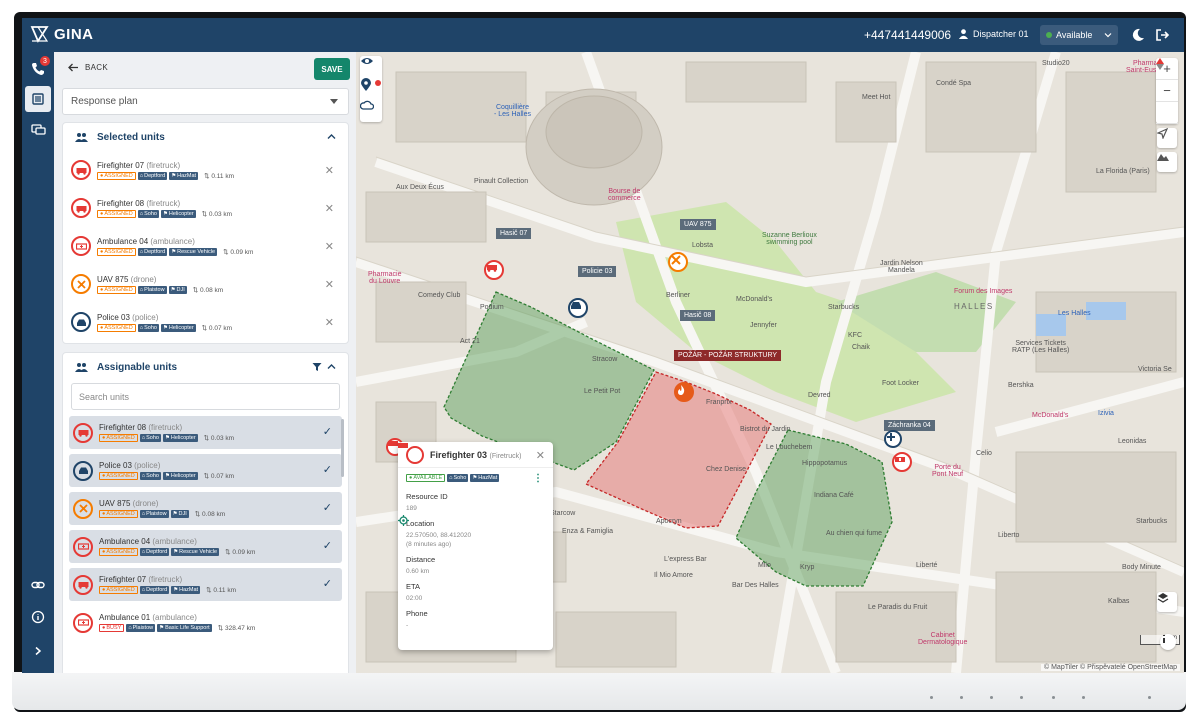 The height and width of the screenshot is (718, 1200). Describe the element at coordinates (224, 590) in the screenshot. I see `distance-value: 0.11 km` at that location.